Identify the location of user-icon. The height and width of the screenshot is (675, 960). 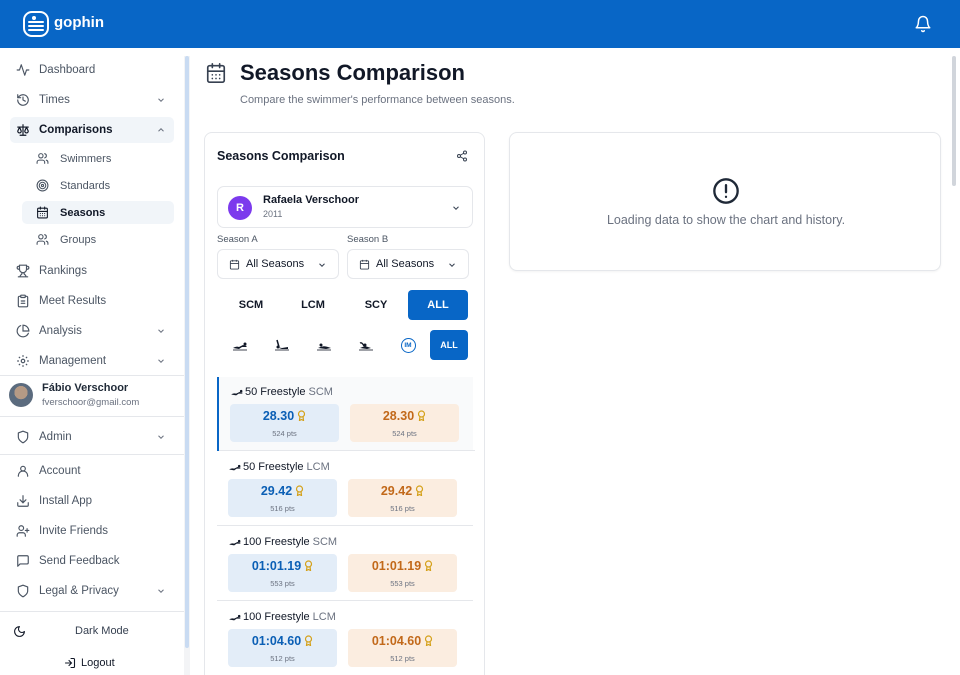
(23, 471).